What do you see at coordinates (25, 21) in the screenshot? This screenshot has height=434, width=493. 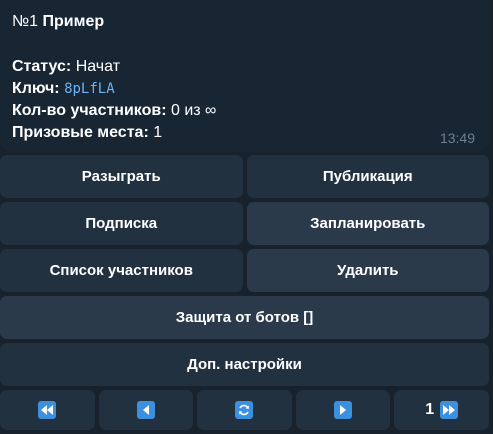 I see `giveaway-number: №1` at bounding box center [25, 21].